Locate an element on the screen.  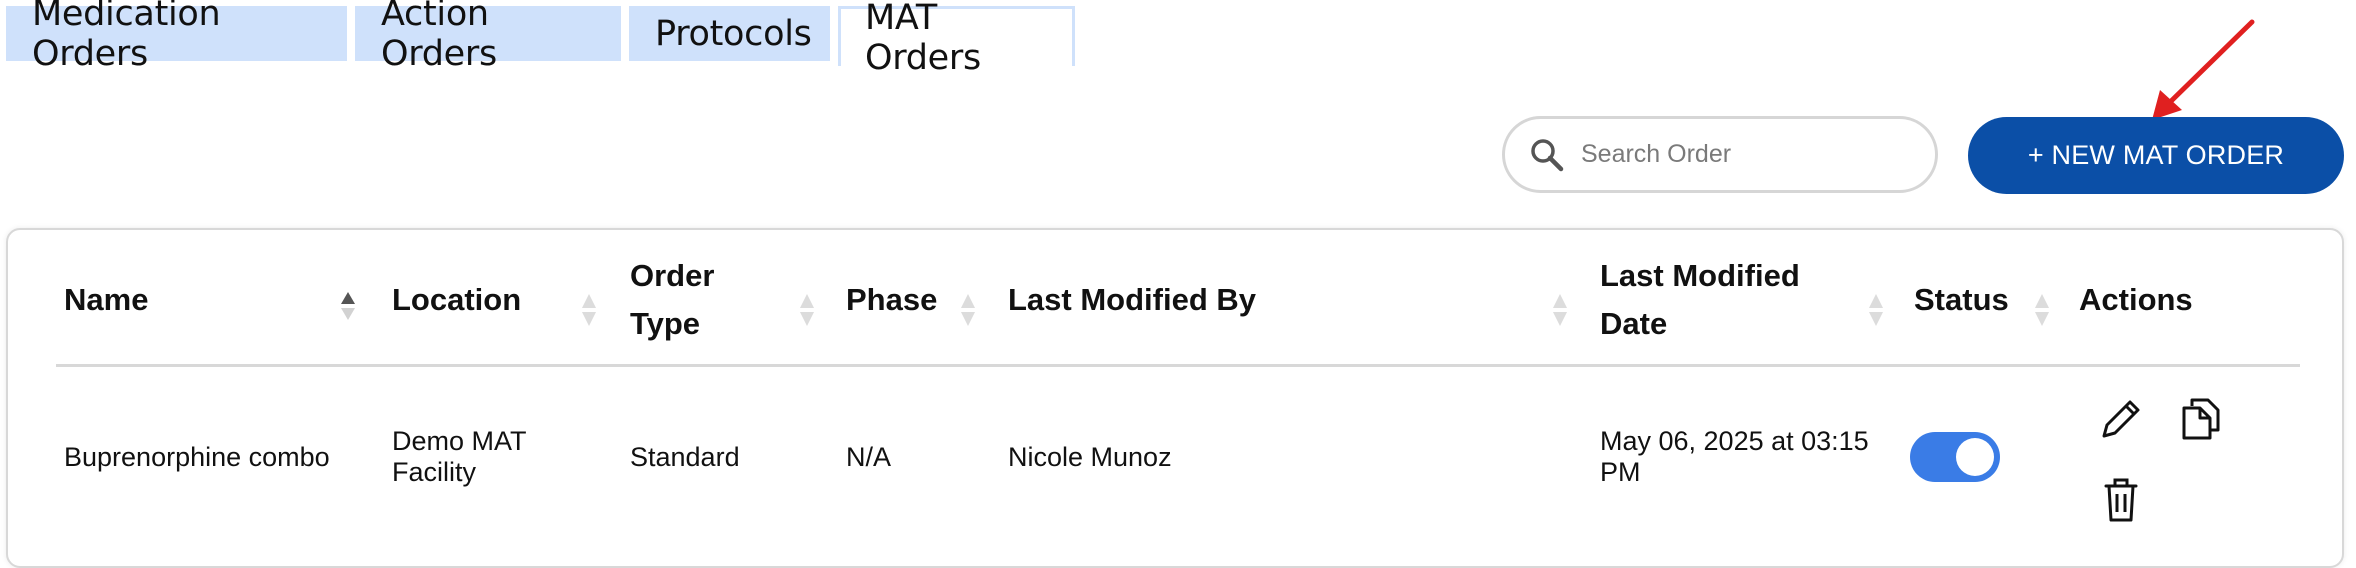
tab-action-orders: Action Orders is located at coordinates (488, 37).